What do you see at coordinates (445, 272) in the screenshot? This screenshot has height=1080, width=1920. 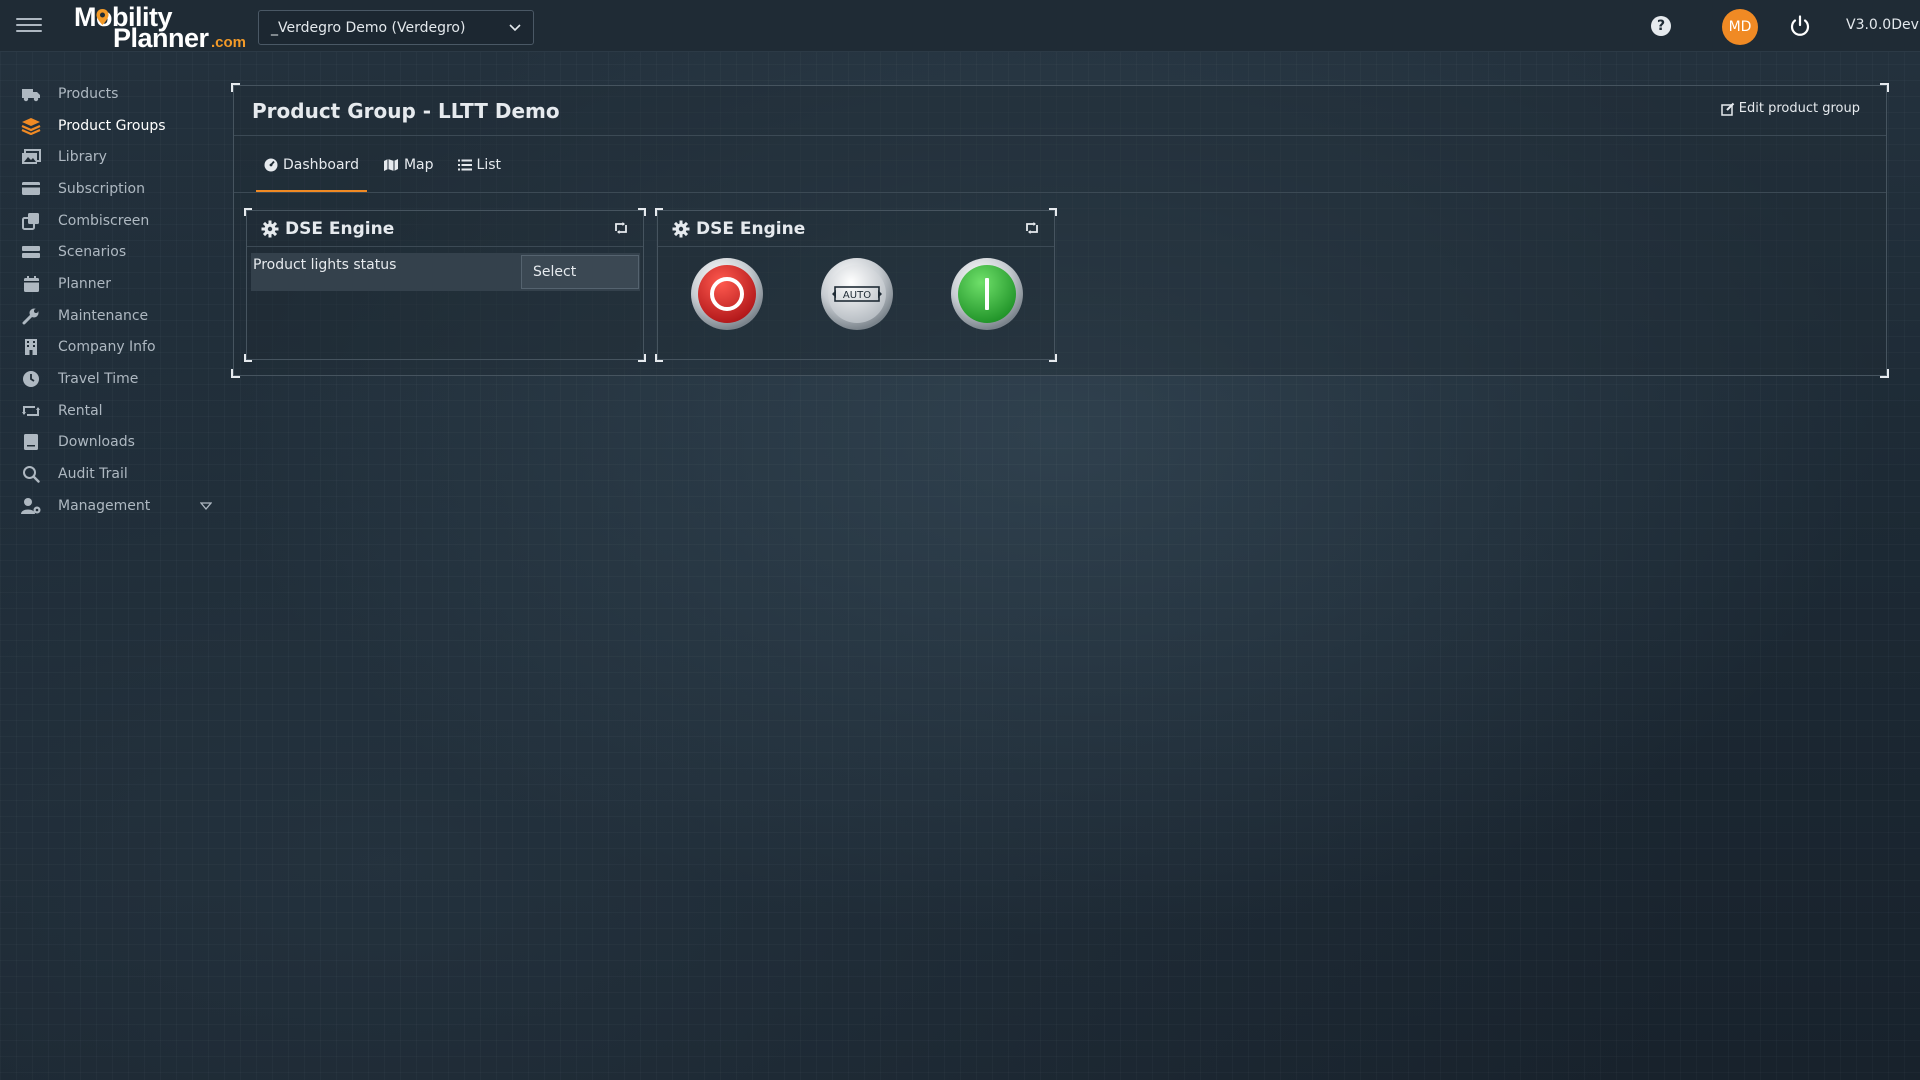 I see `product-lights-row: Product lights status Select` at bounding box center [445, 272].